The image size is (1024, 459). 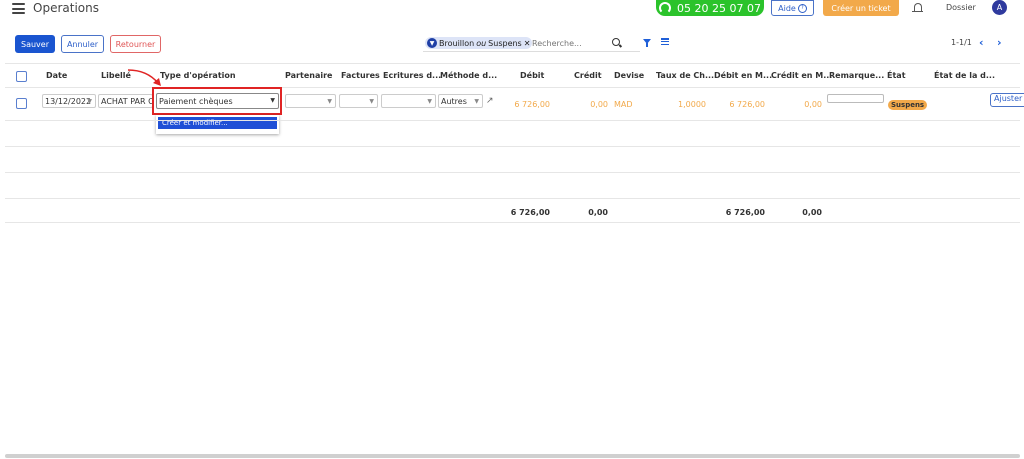 What do you see at coordinates (527, 43) in the screenshot?
I see `close-icon: ✕` at bounding box center [527, 43].